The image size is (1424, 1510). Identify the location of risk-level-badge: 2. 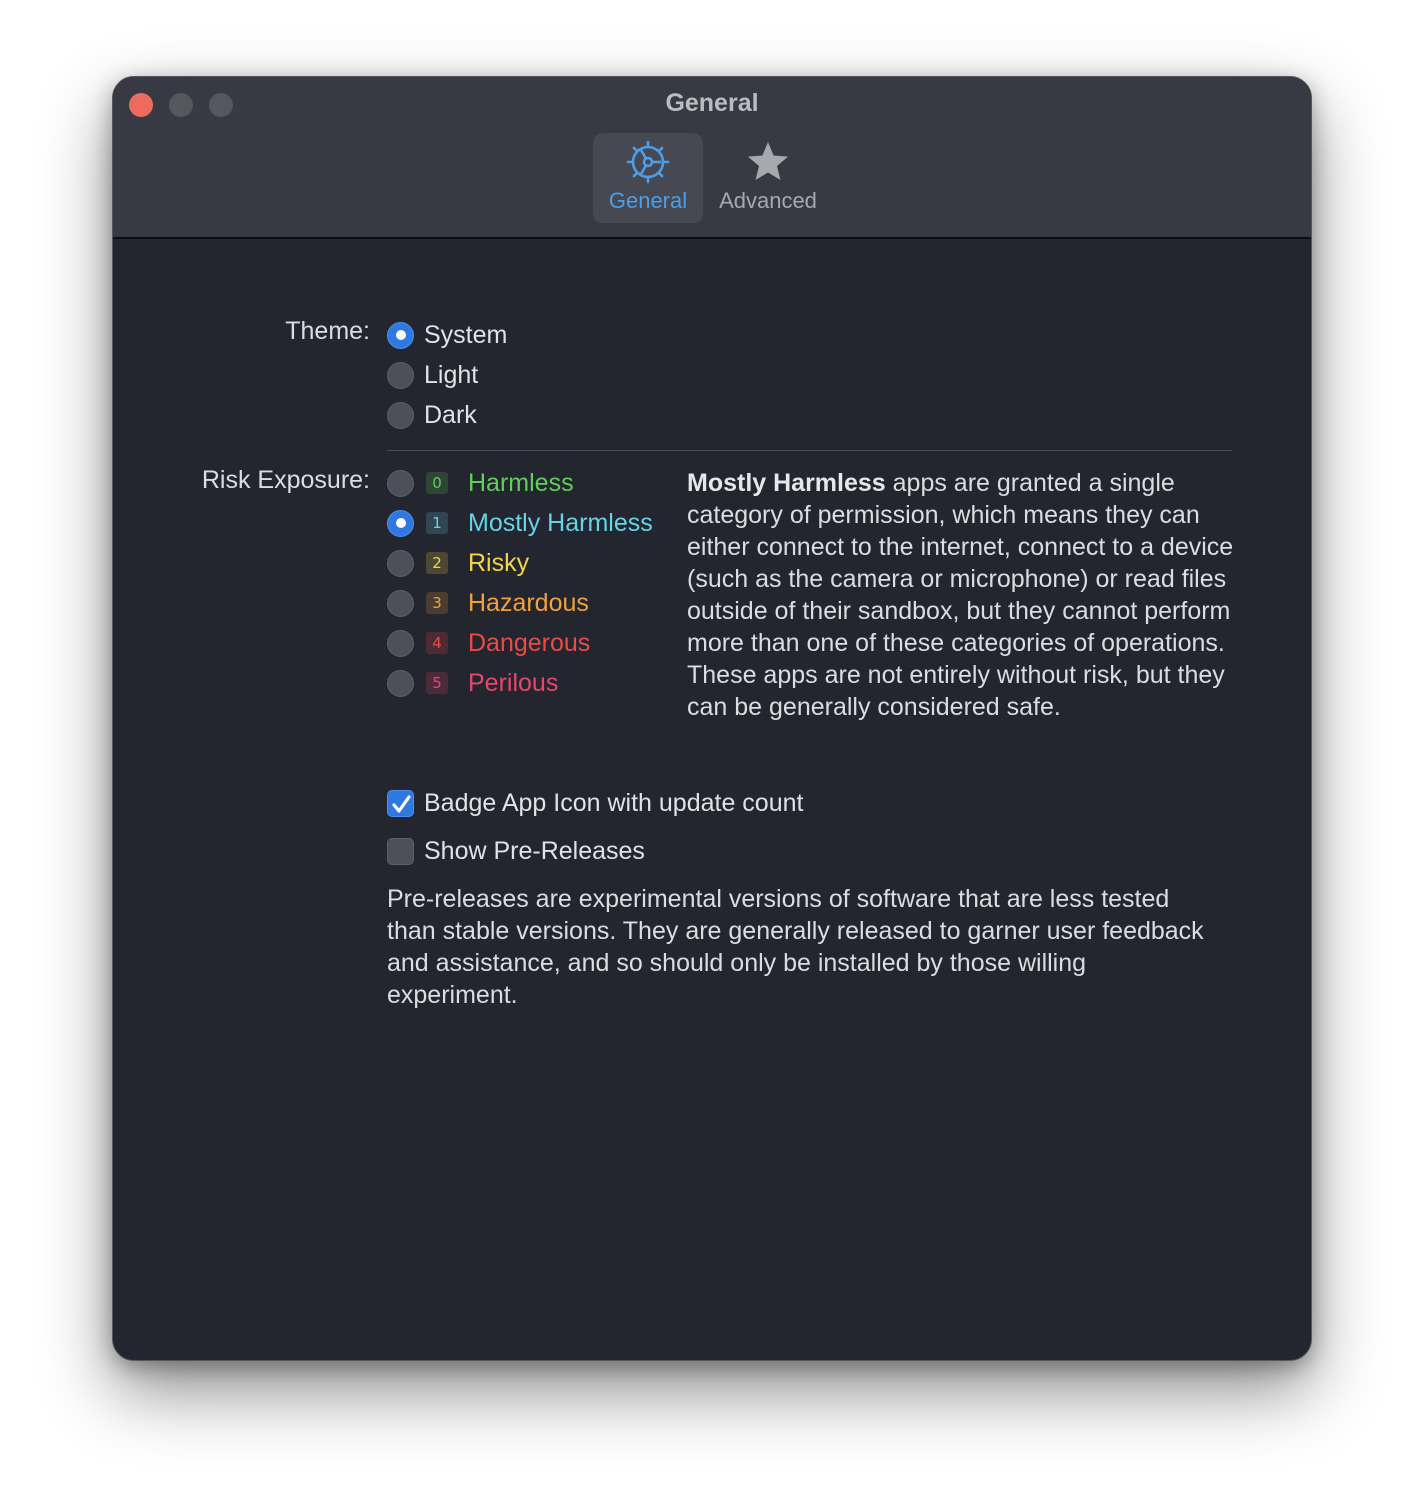
(437, 563).